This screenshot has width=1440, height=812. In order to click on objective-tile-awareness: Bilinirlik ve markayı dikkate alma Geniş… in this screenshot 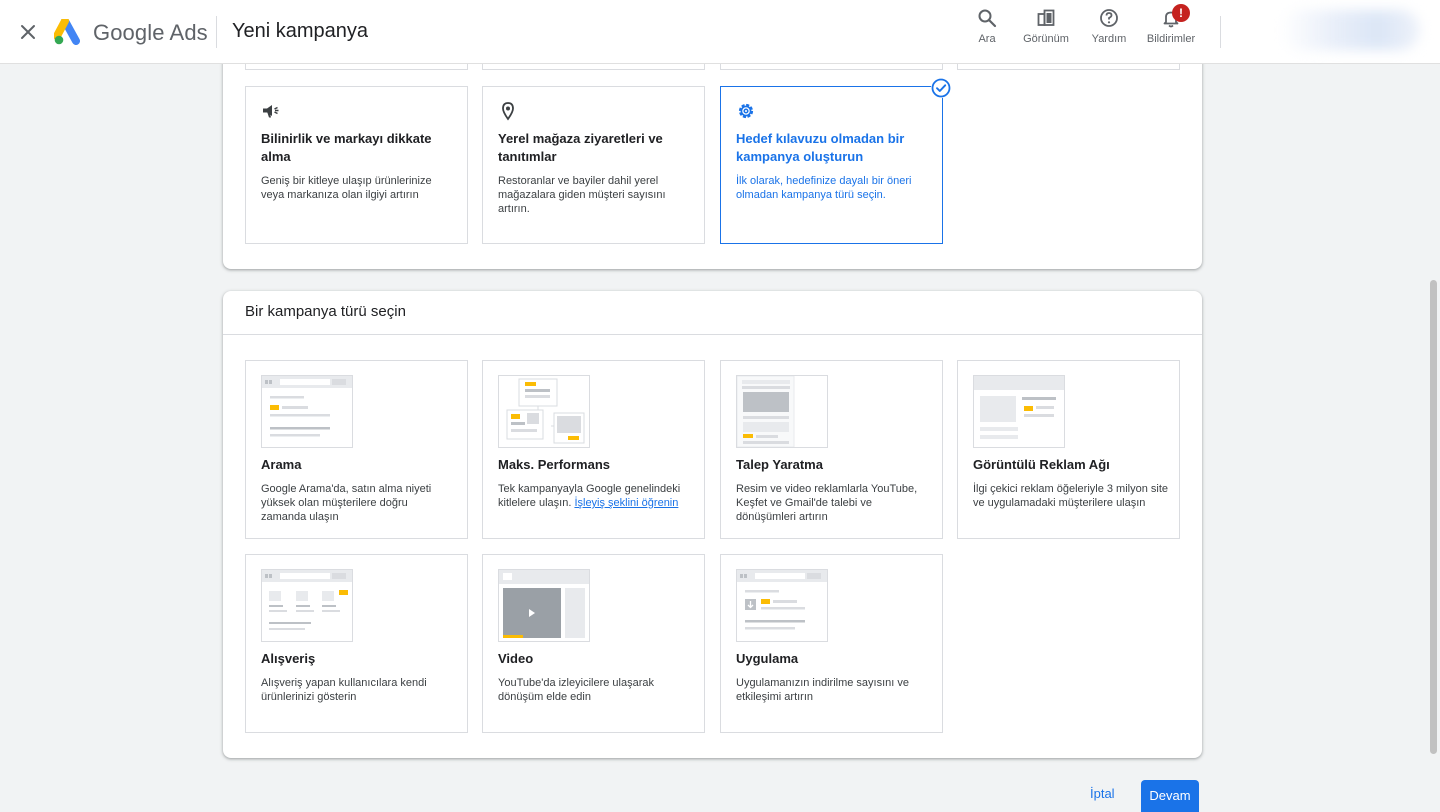, I will do `click(356, 165)`.